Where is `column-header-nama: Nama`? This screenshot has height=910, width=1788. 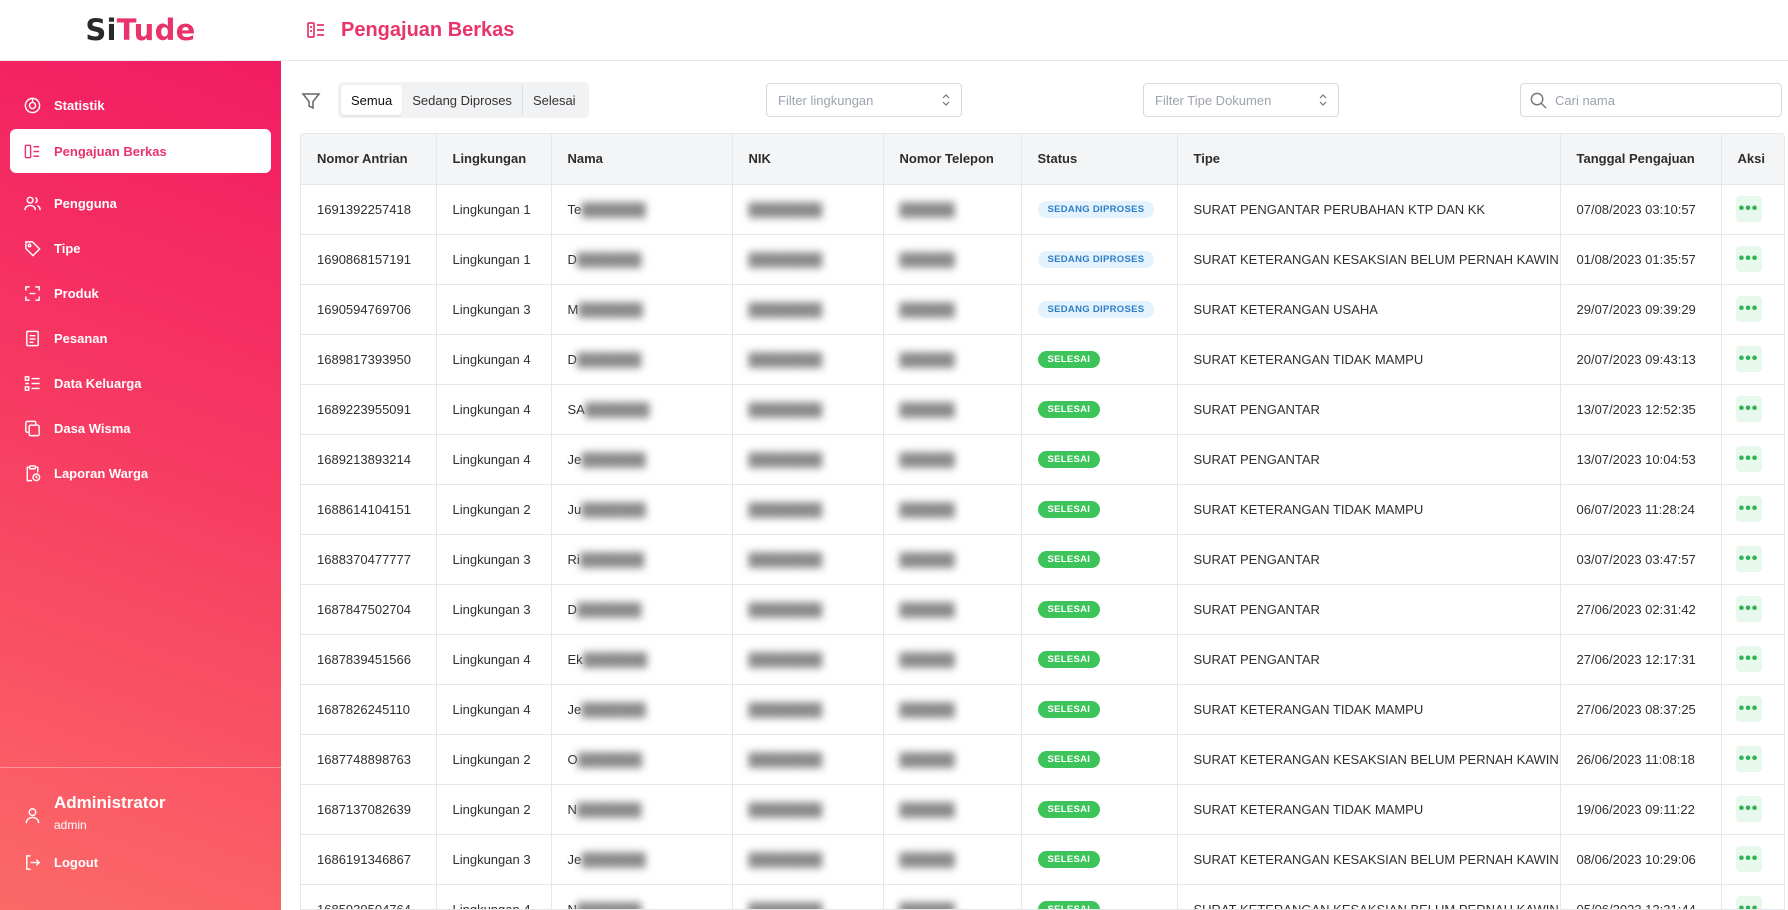
column-header-nama: Nama is located at coordinates (642, 159).